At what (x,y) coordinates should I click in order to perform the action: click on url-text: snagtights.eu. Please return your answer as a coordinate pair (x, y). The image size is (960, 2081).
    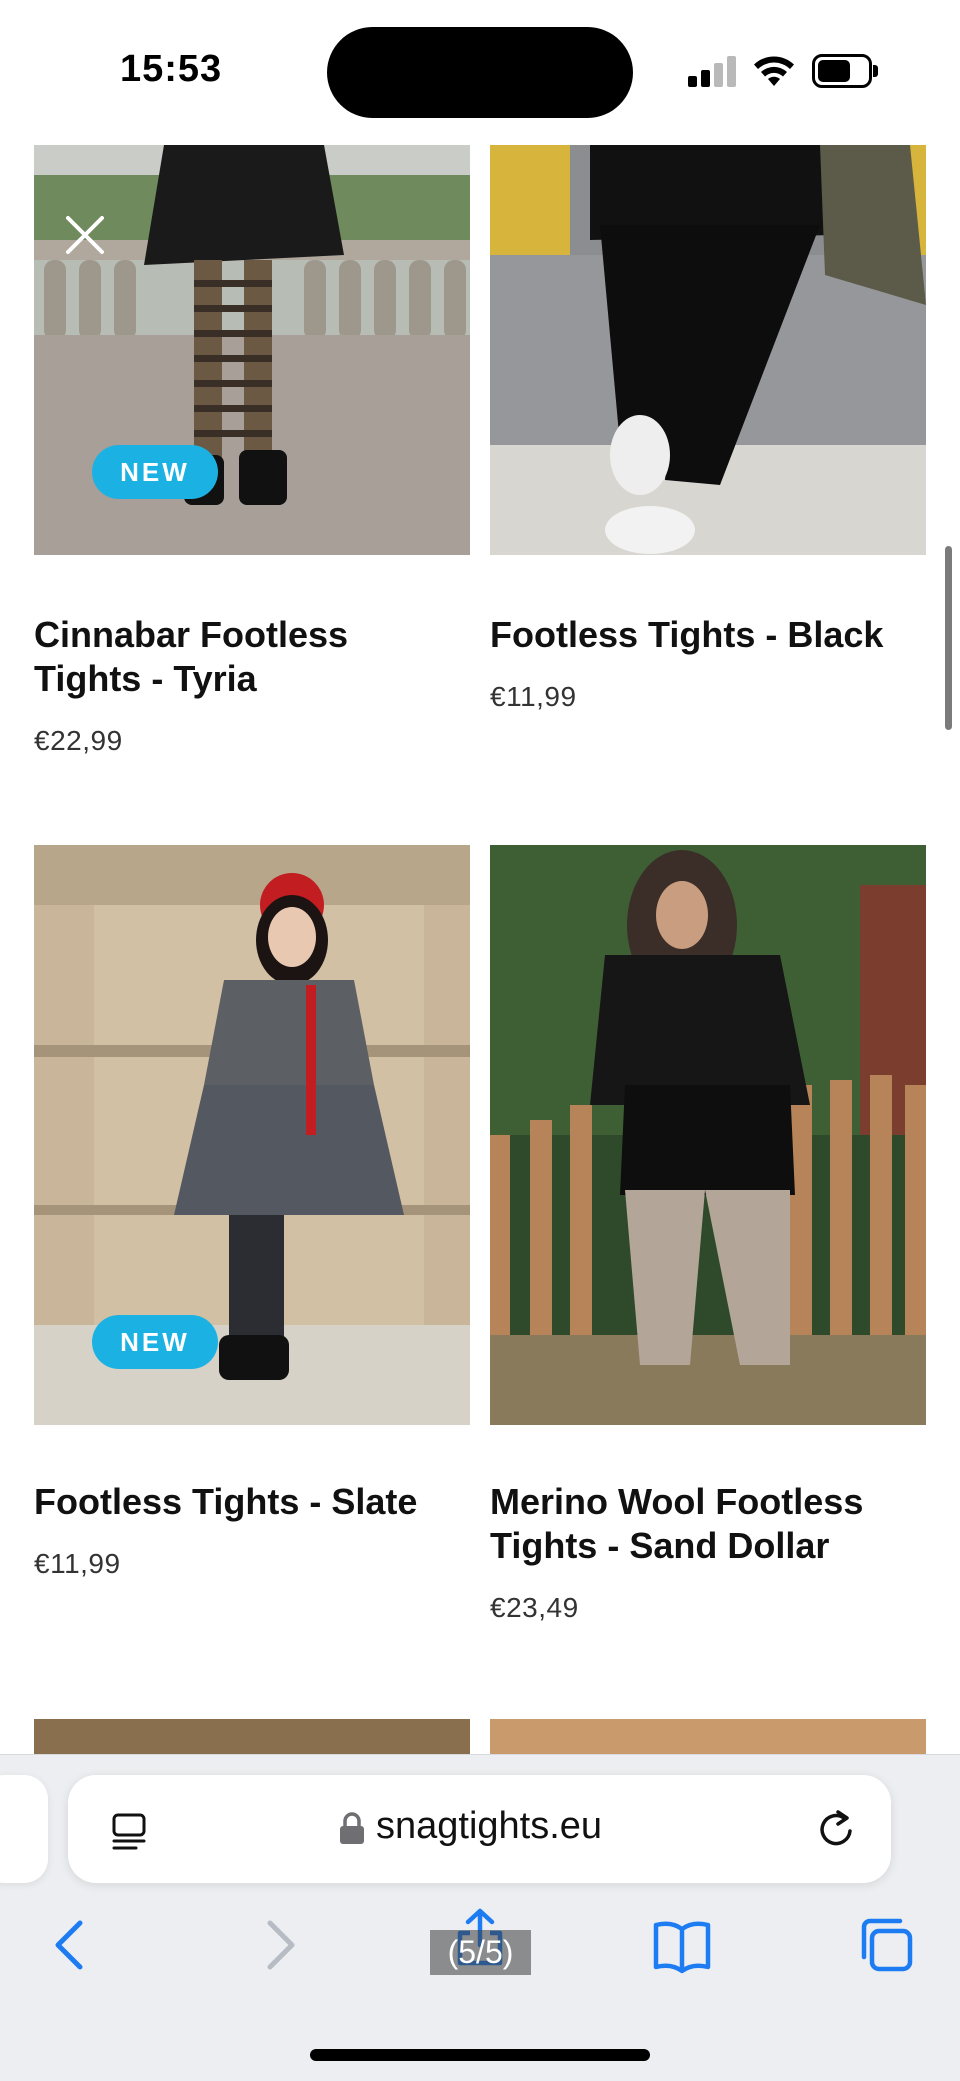
    Looking at the image, I should click on (489, 1826).